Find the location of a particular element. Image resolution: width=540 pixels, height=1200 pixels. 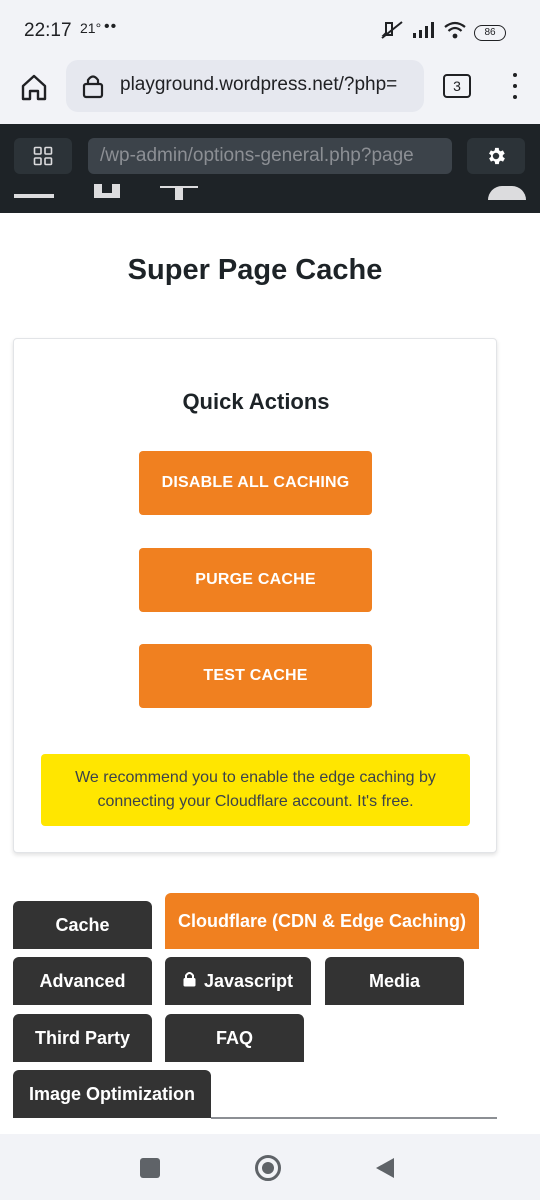

battery-icon: 86 is located at coordinates (490, 32).